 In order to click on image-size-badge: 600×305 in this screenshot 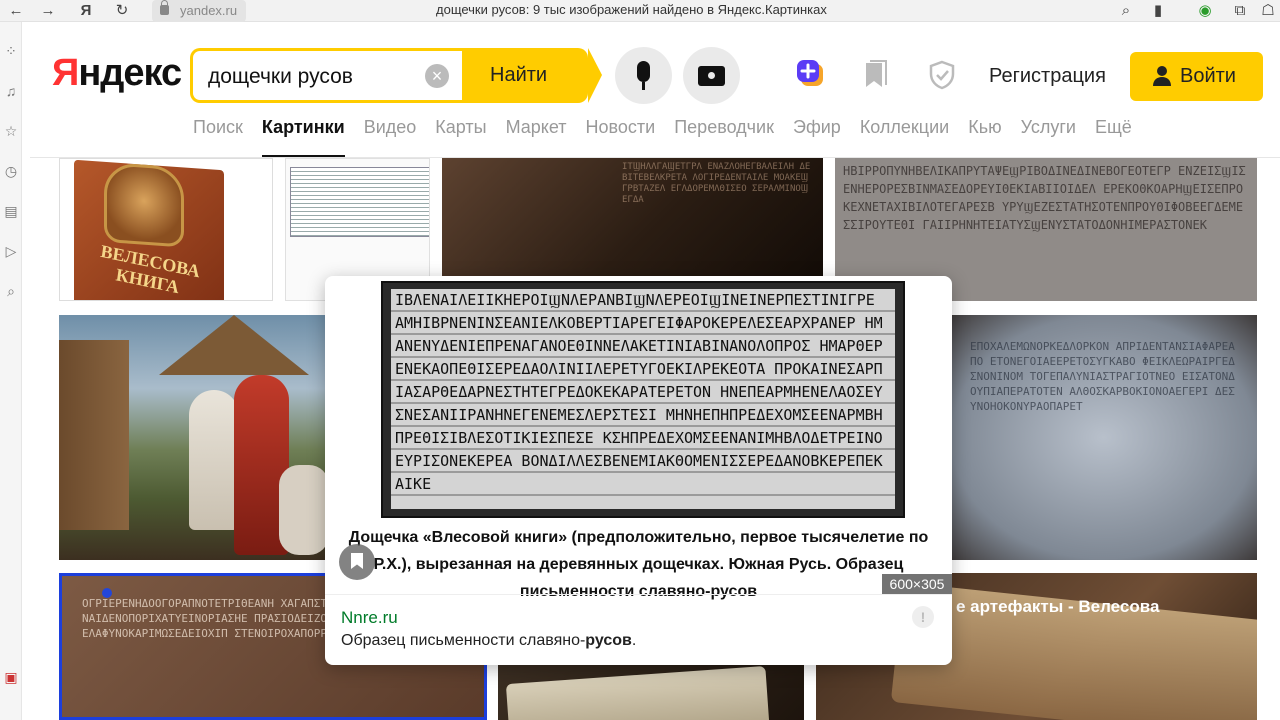, I will do `click(917, 584)`.